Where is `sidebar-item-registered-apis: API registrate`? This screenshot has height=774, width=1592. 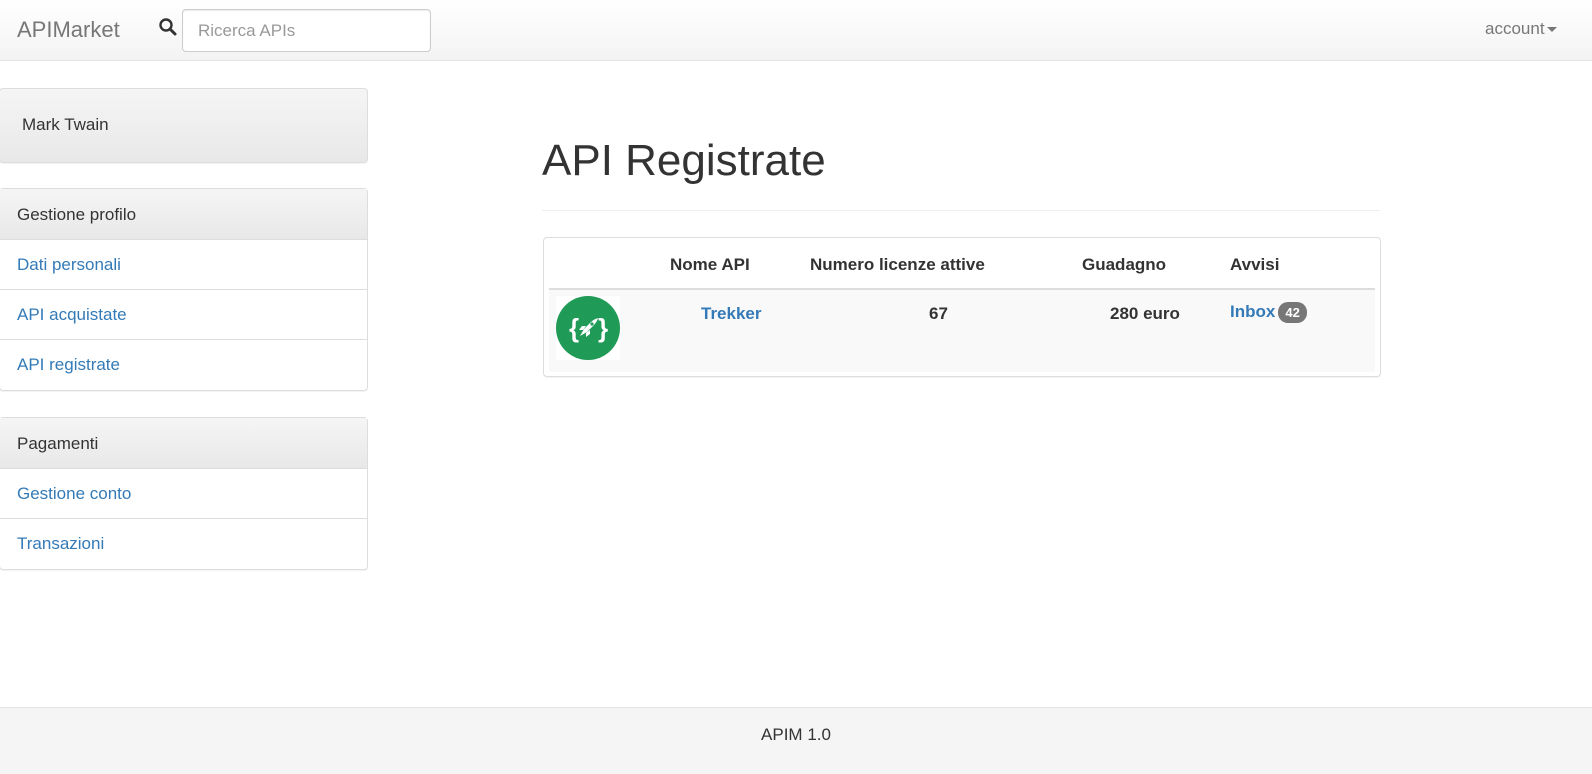
sidebar-item-registered-apis: API registrate is located at coordinates (183, 365).